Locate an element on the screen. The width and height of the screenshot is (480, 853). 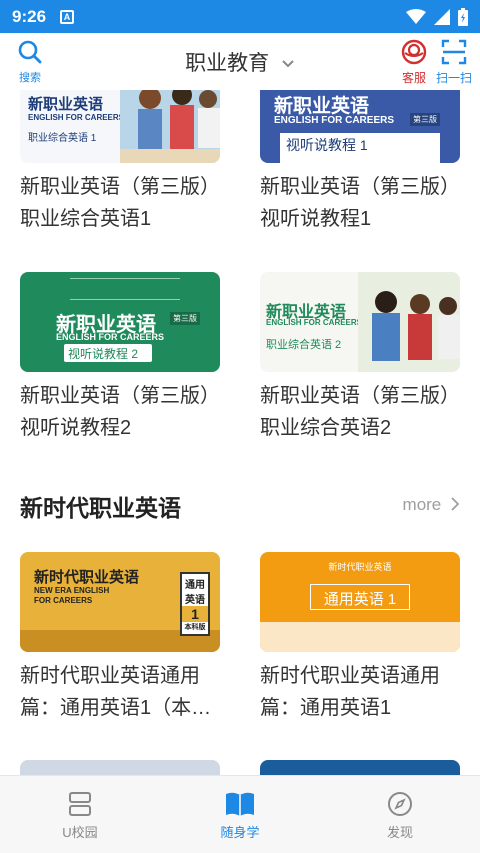
cover-tag-1: 通用 is located at coordinates (195, 585).